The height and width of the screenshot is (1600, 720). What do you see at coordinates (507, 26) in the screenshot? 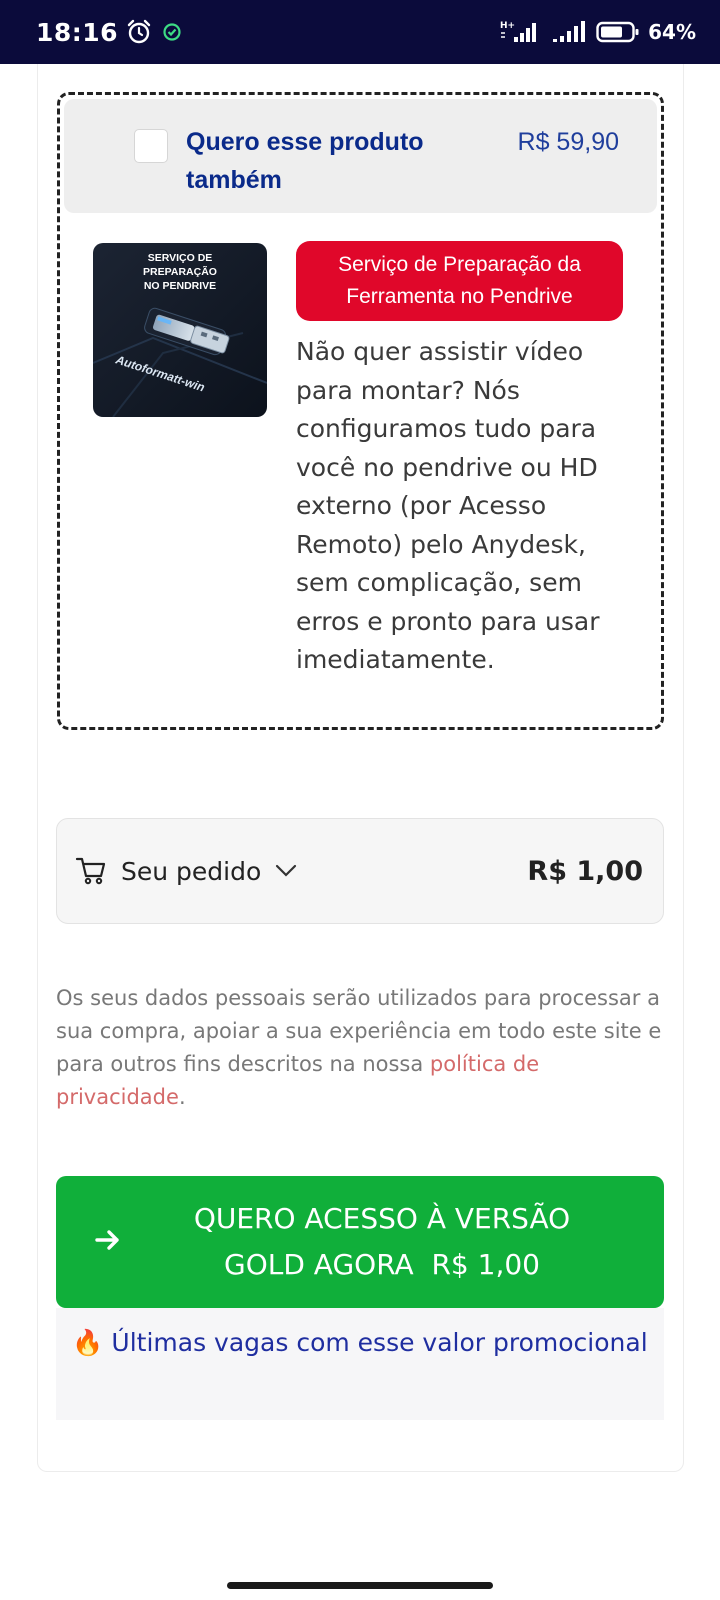
I see `svg-text: H+` at bounding box center [507, 26].